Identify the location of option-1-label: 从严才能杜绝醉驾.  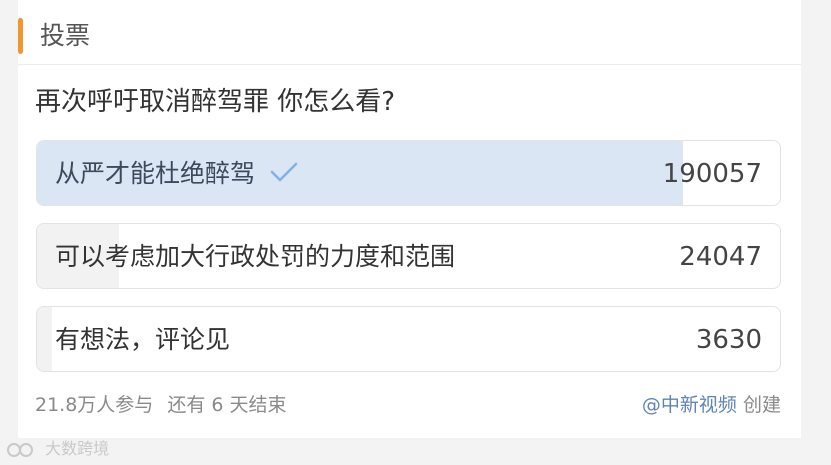
(155, 173).